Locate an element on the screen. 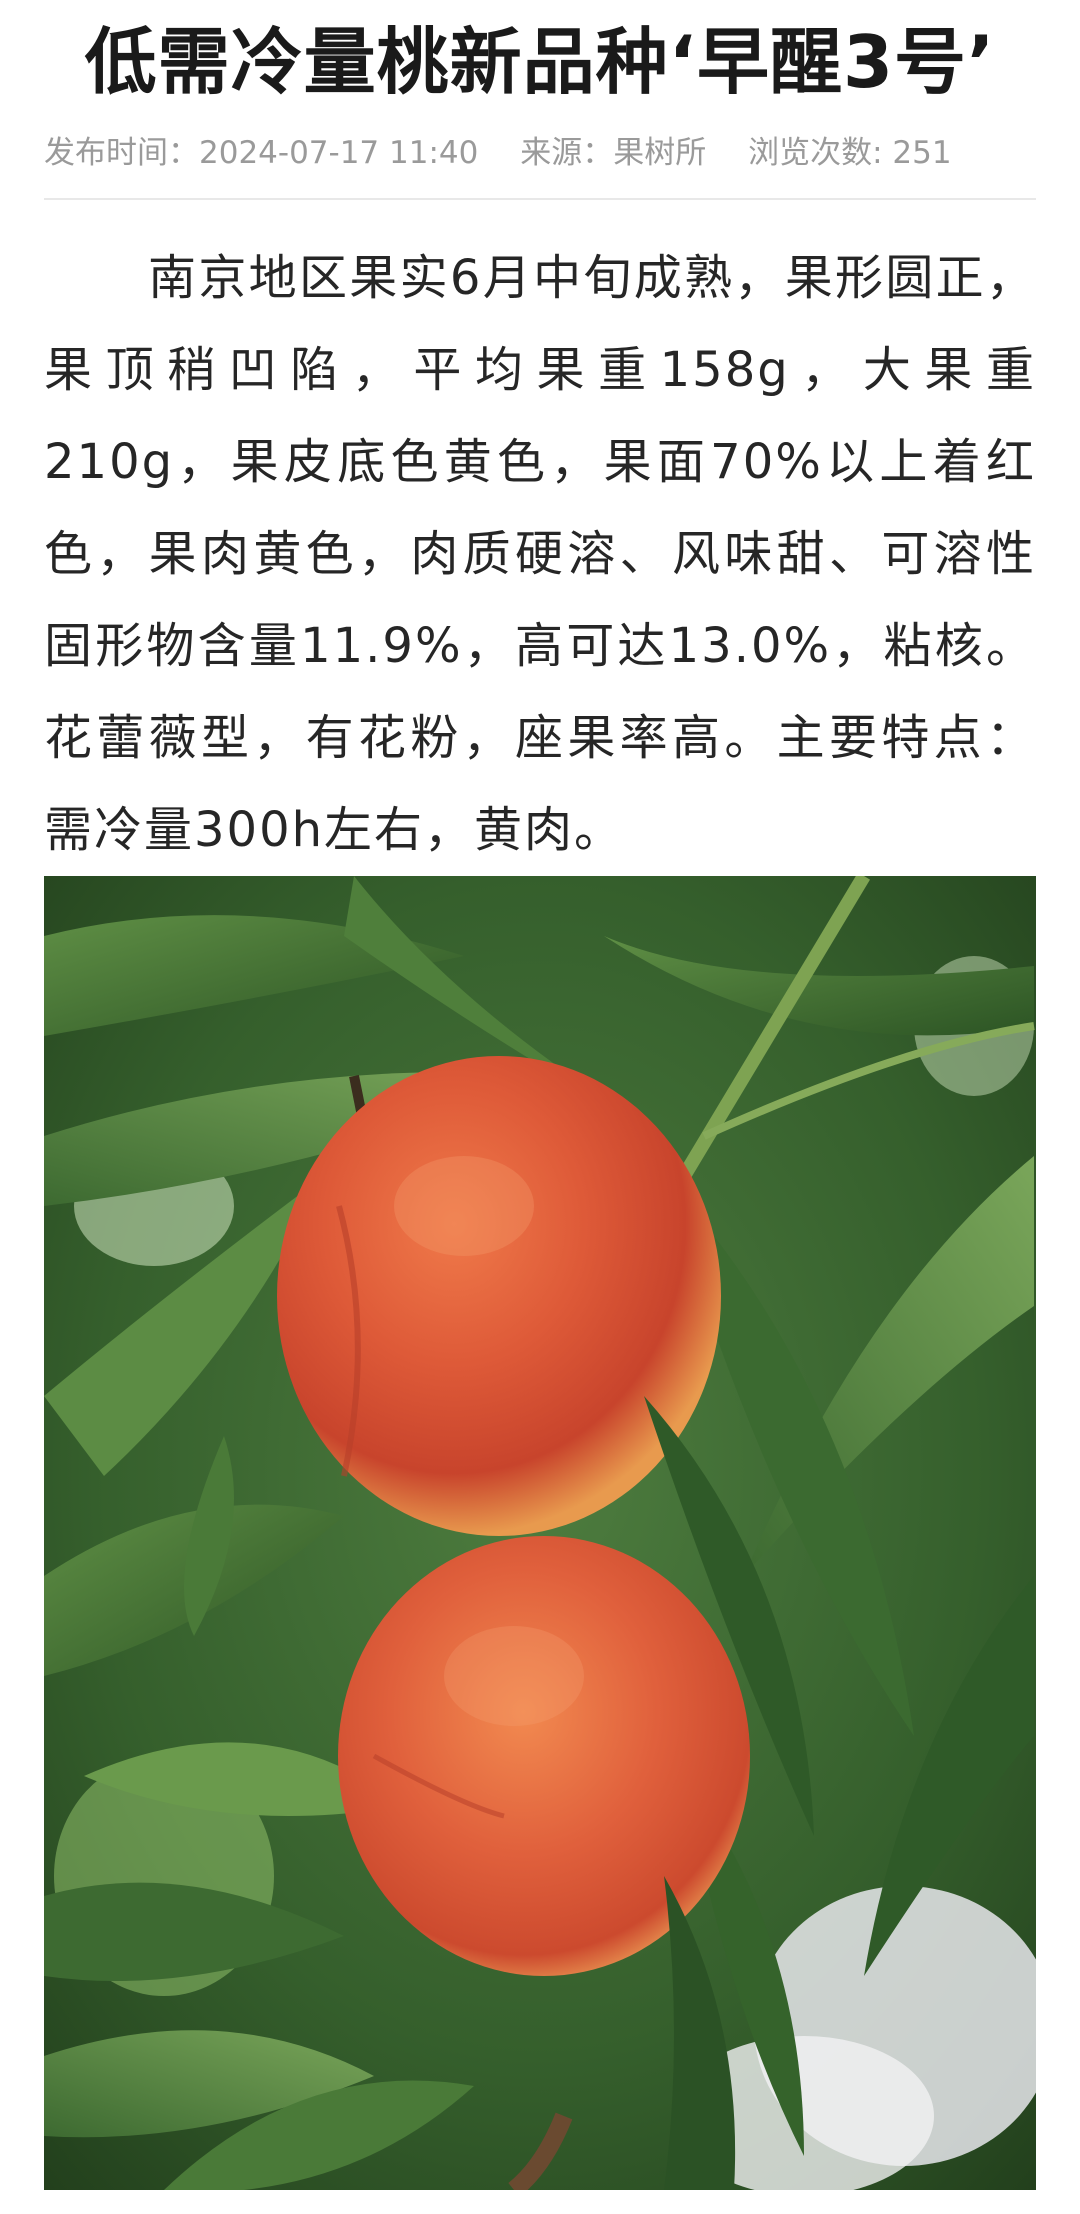  page-bottom is located at coordinates (540, 2205).